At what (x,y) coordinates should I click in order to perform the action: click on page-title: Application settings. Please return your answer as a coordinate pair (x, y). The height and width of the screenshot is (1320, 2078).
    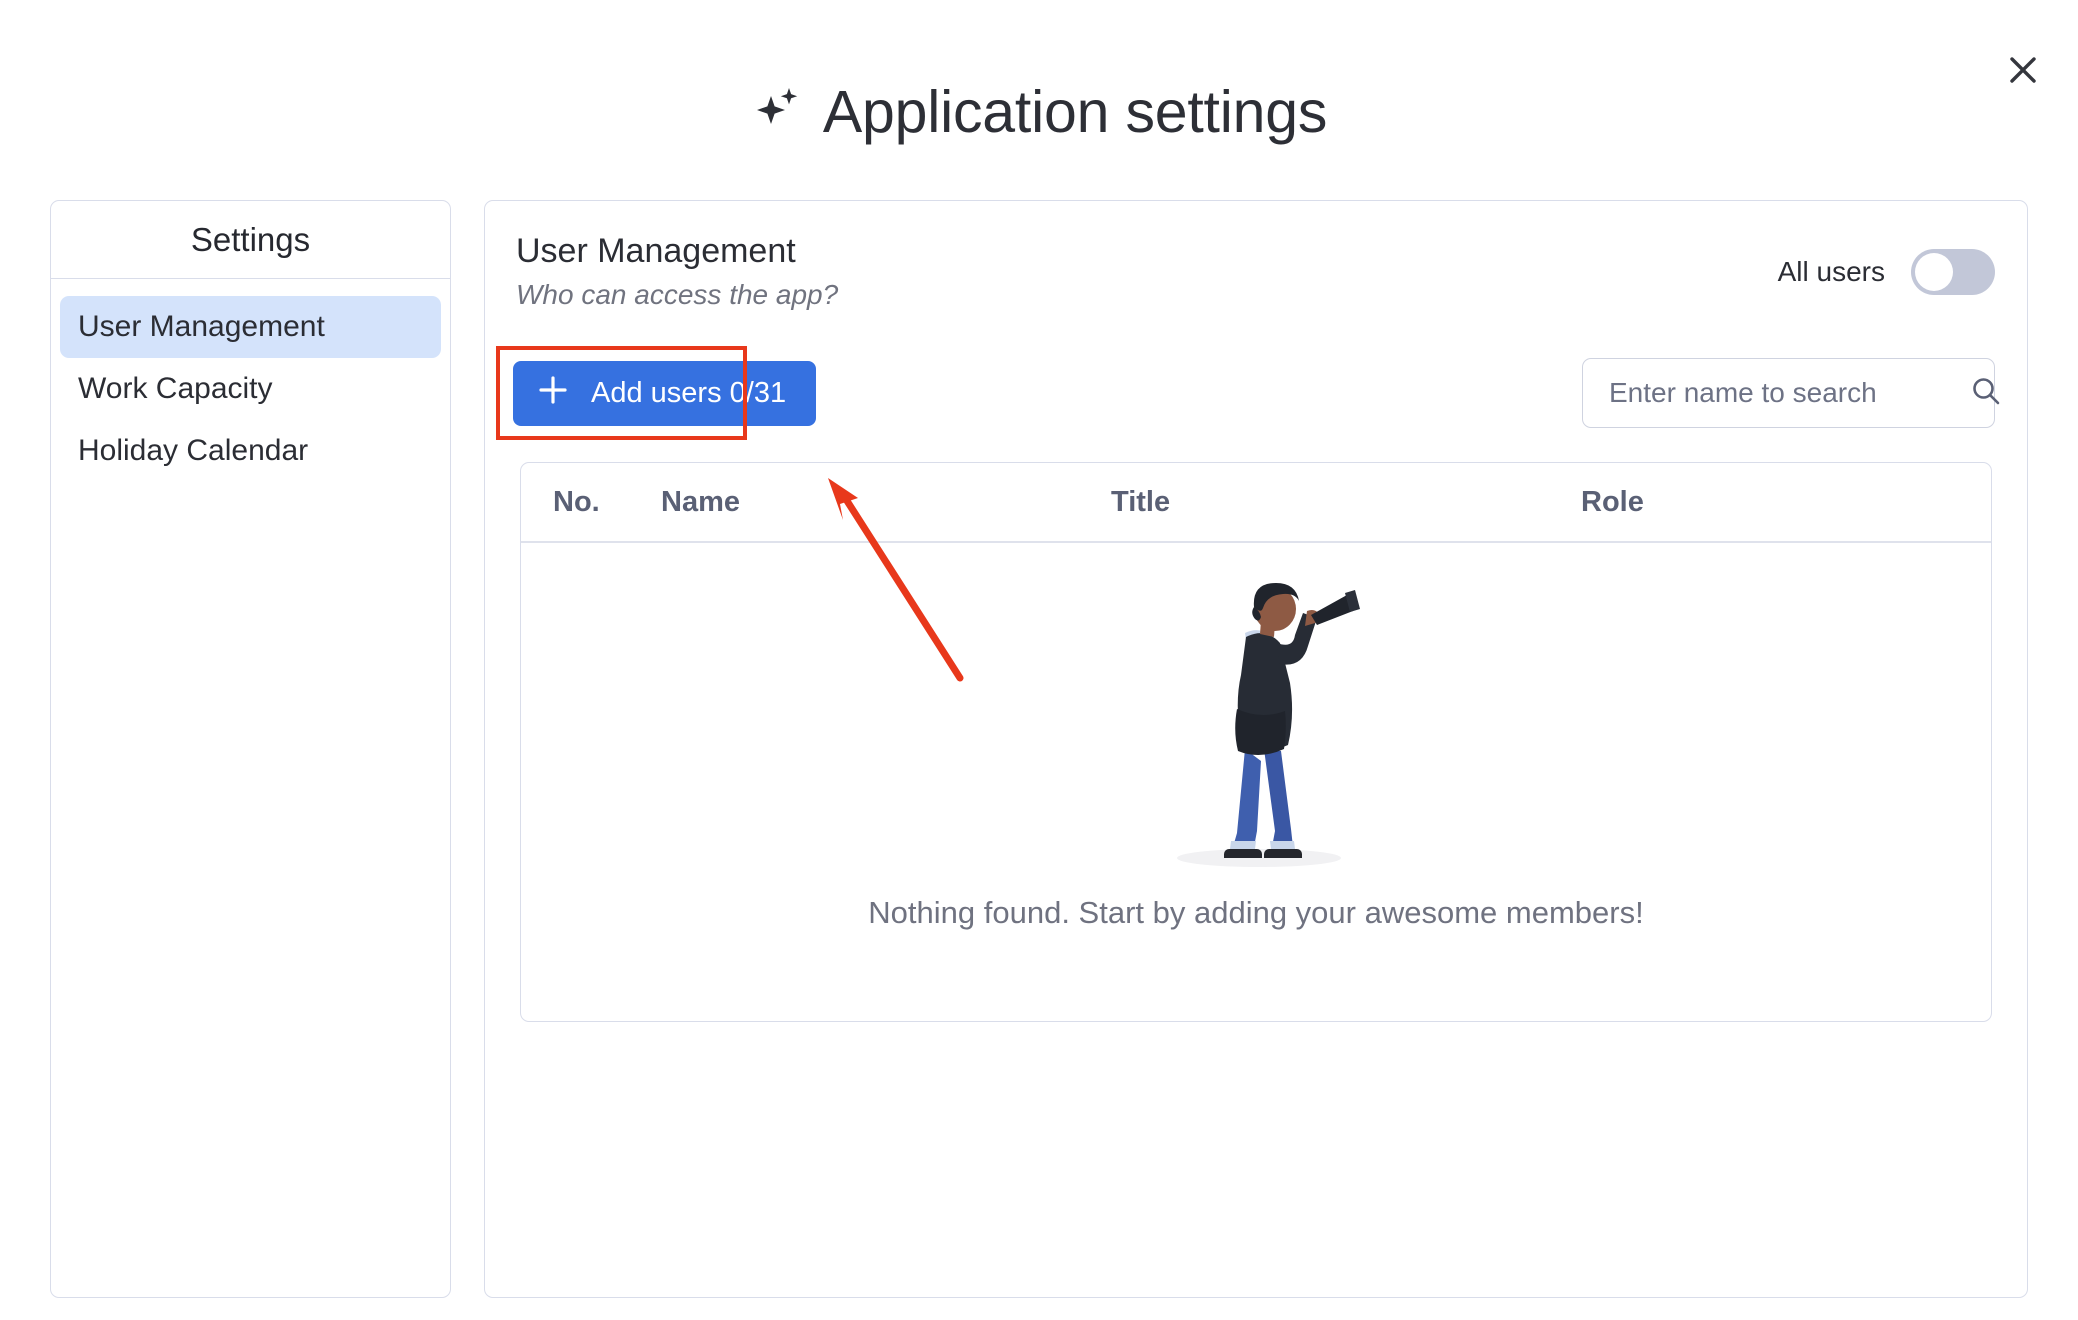
    Looking at the image, I should click on (1039, 114).